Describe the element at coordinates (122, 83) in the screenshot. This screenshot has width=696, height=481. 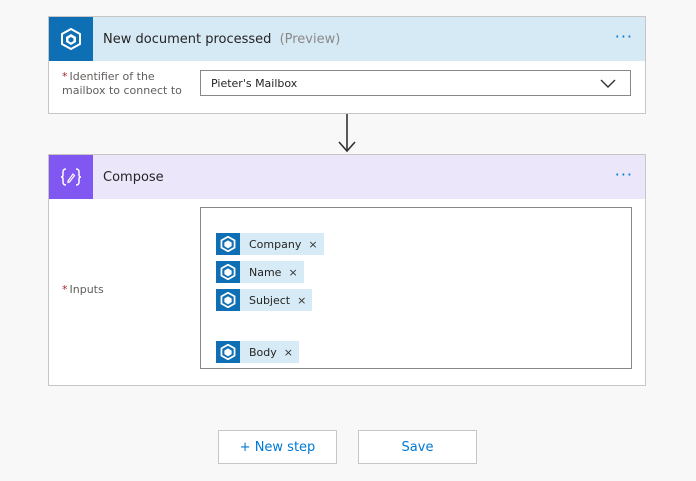
I see `mailbox-label-text: Identifier of the mailbox to connect to` at that location.